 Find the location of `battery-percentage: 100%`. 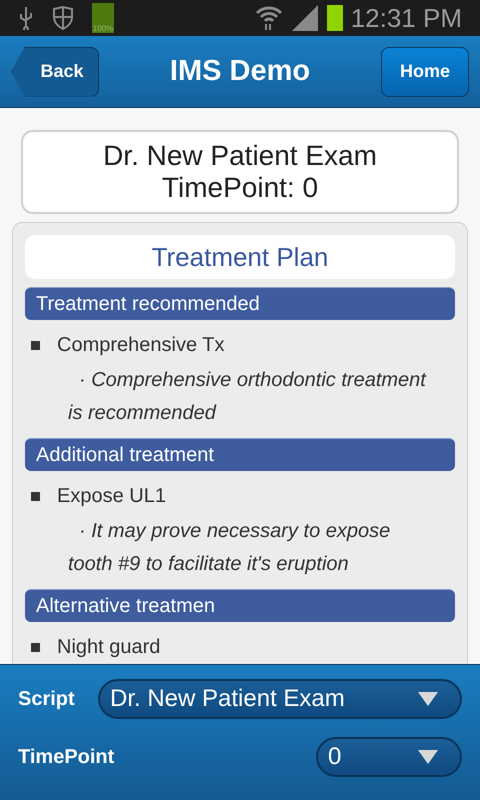

battery-percentage: 100% is located at coordinates (103, 29).